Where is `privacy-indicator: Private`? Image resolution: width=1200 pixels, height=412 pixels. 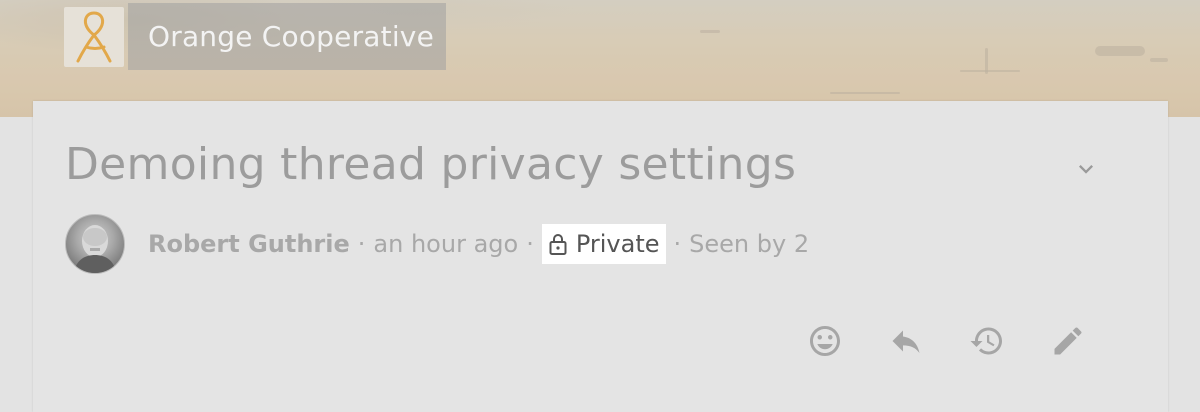 privacy-indicator: Private is located at coordinates (603, 244).